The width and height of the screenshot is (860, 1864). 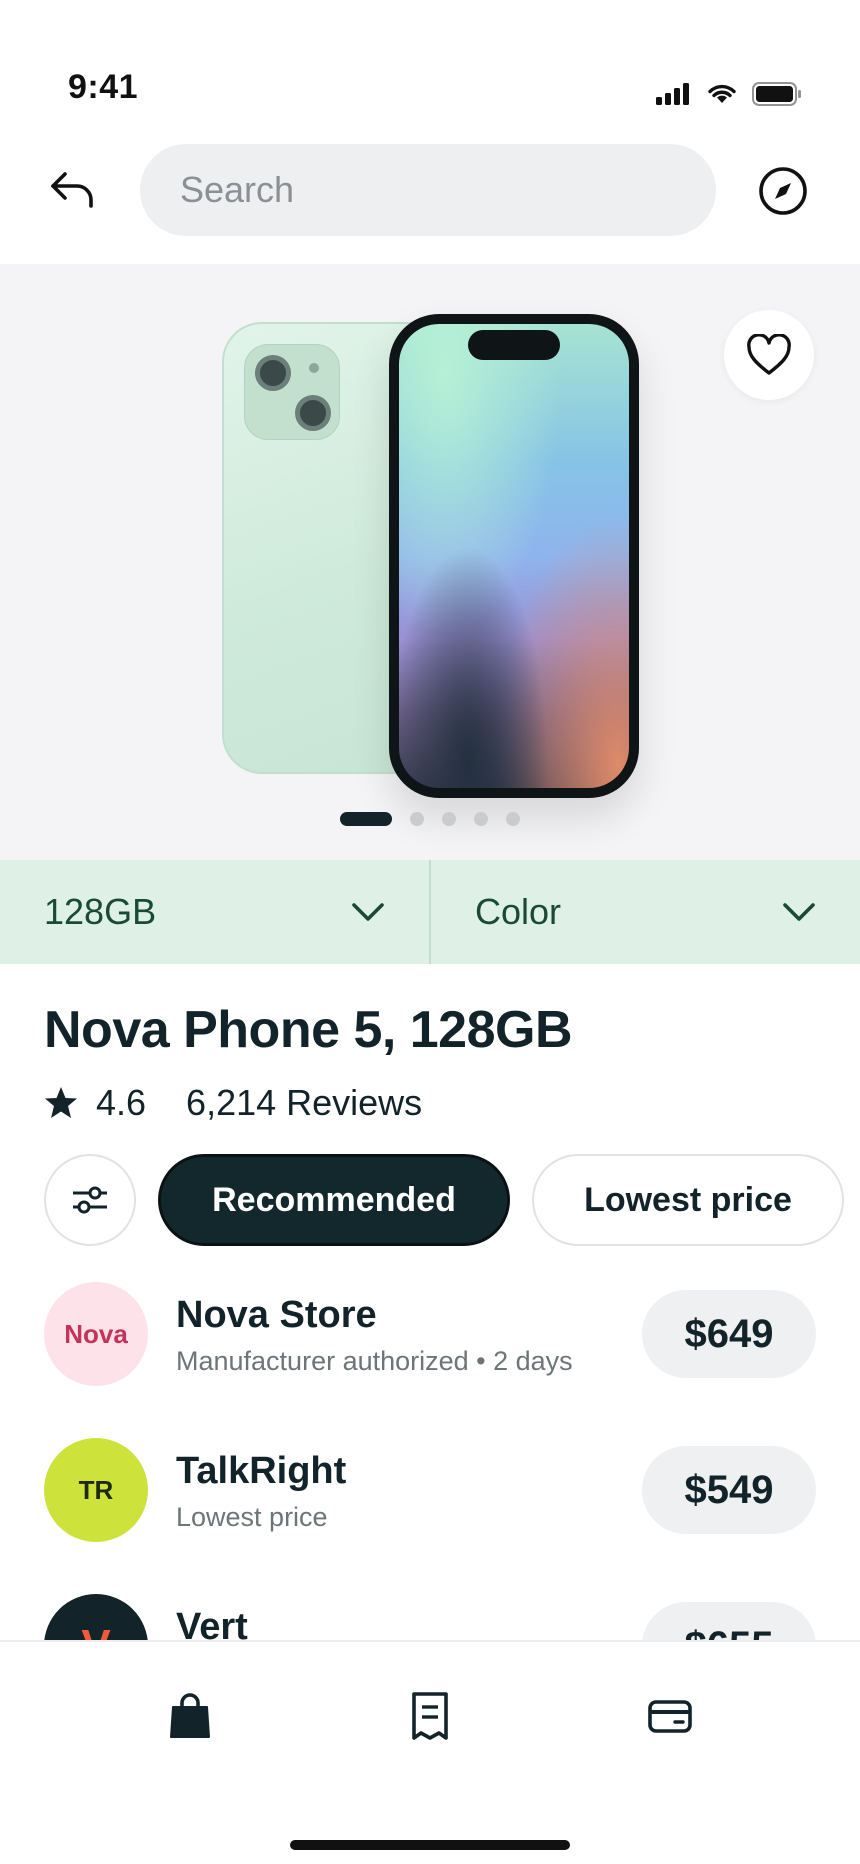 What do you see at coordinates (518, 911) in the screenshot?
I see `color-select-value: Color` at bounding box center [518, 911].